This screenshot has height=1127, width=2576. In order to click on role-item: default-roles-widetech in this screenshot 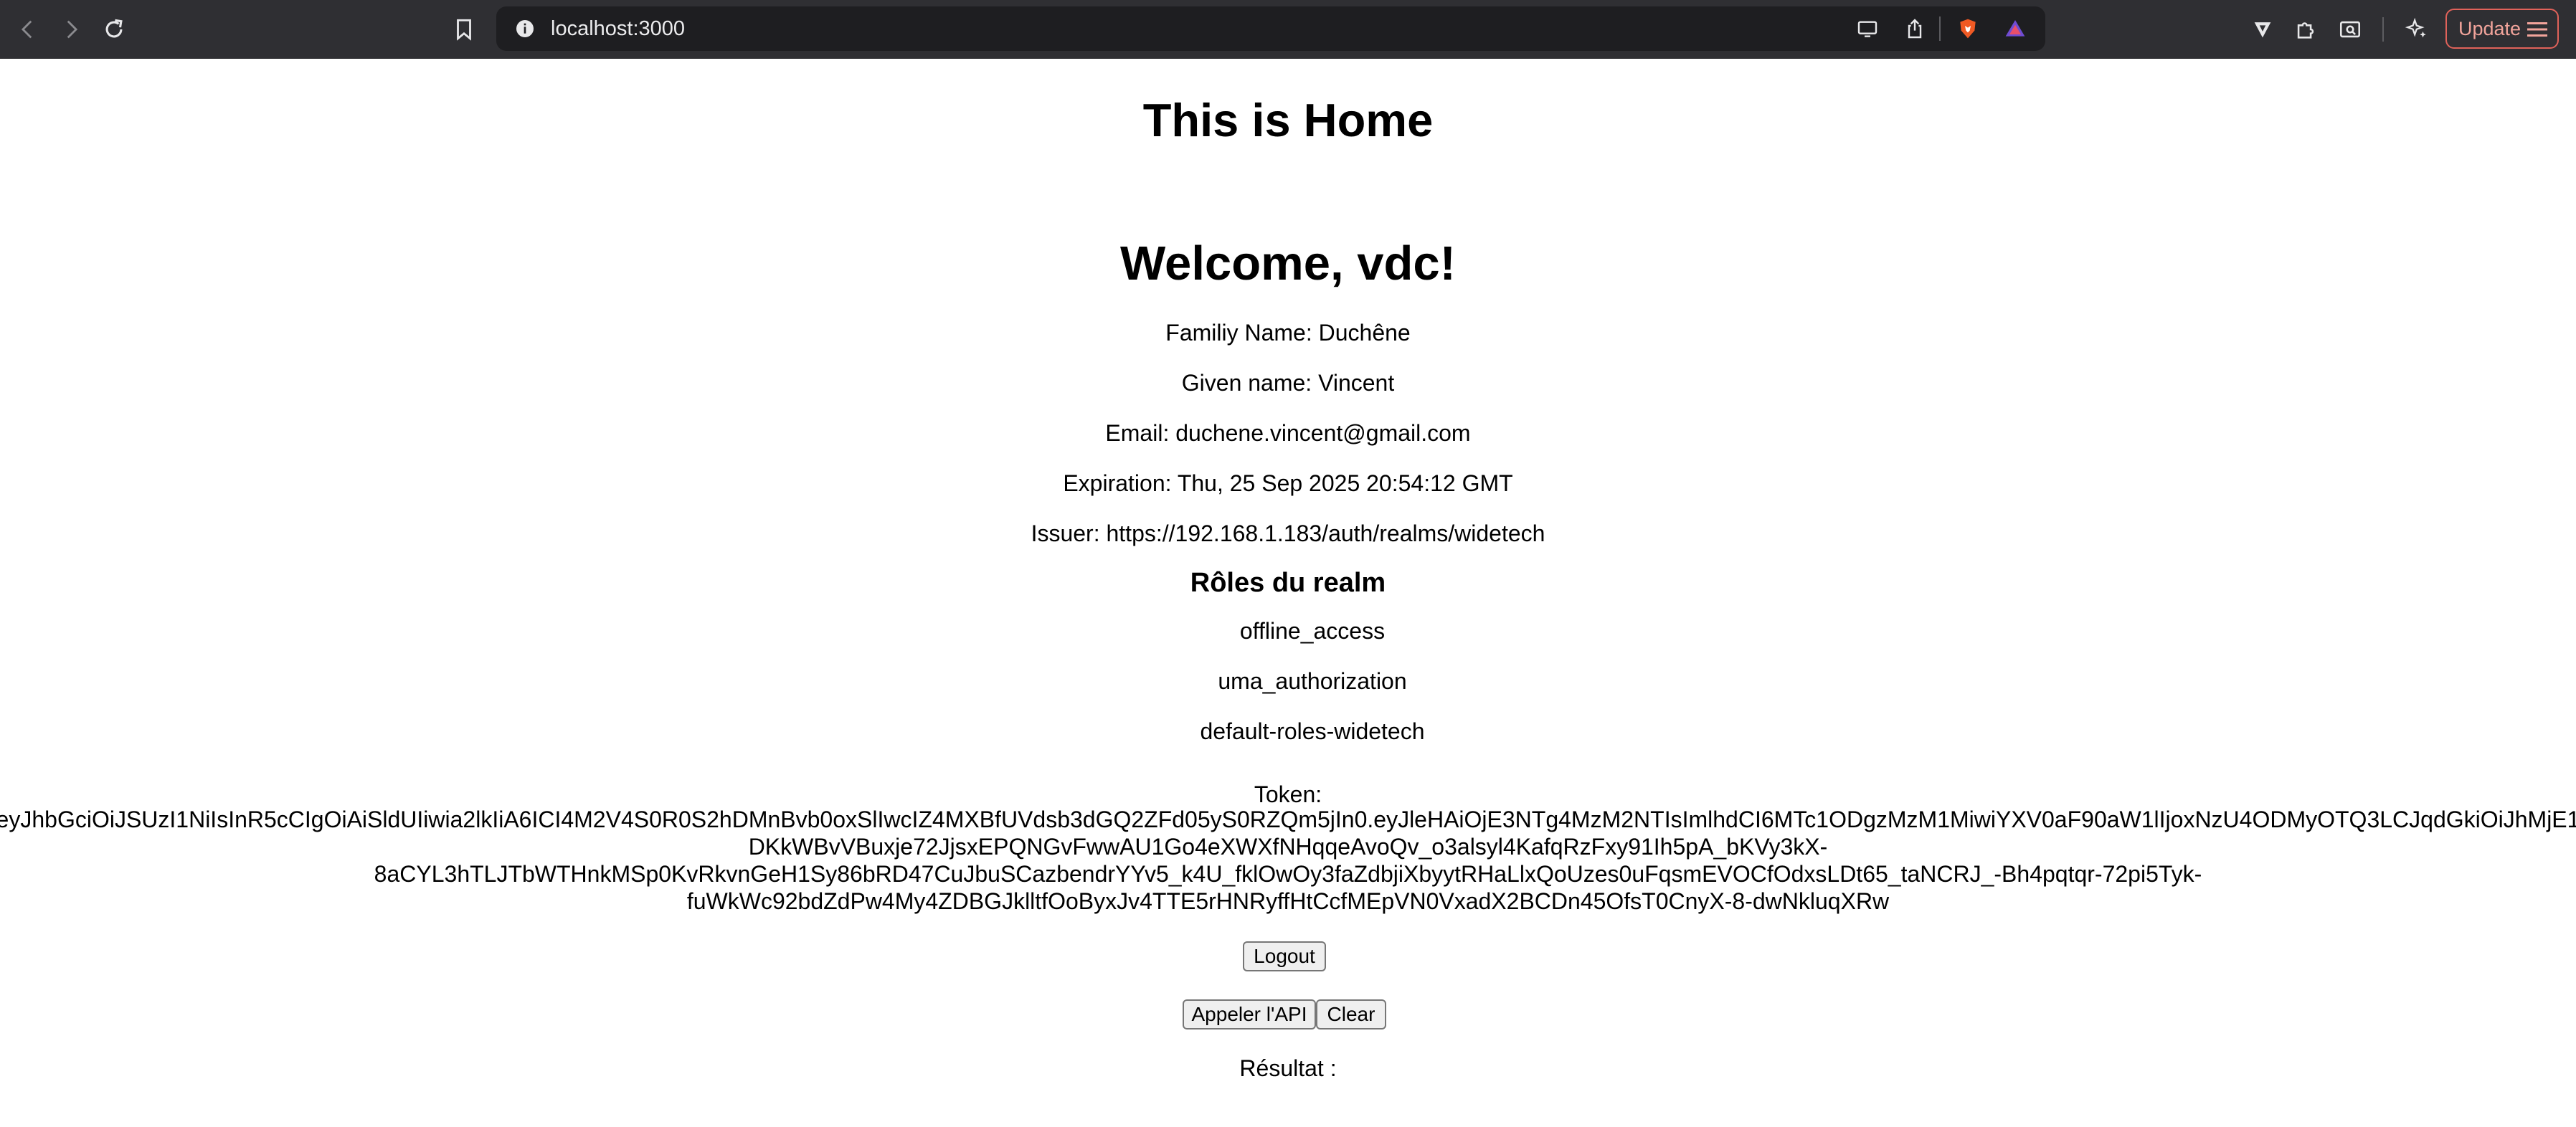, I will do `click(1312, 731)`.